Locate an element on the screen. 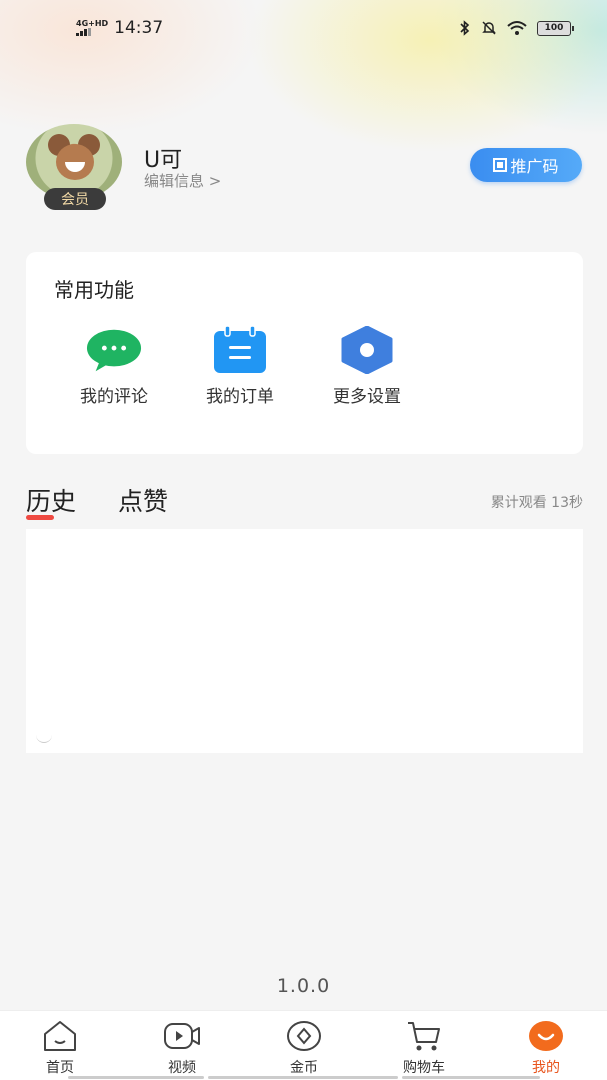 This screenshot has width=607, height=1080. my-orders-button: 我的订单 is located at coordinates (240, 366).